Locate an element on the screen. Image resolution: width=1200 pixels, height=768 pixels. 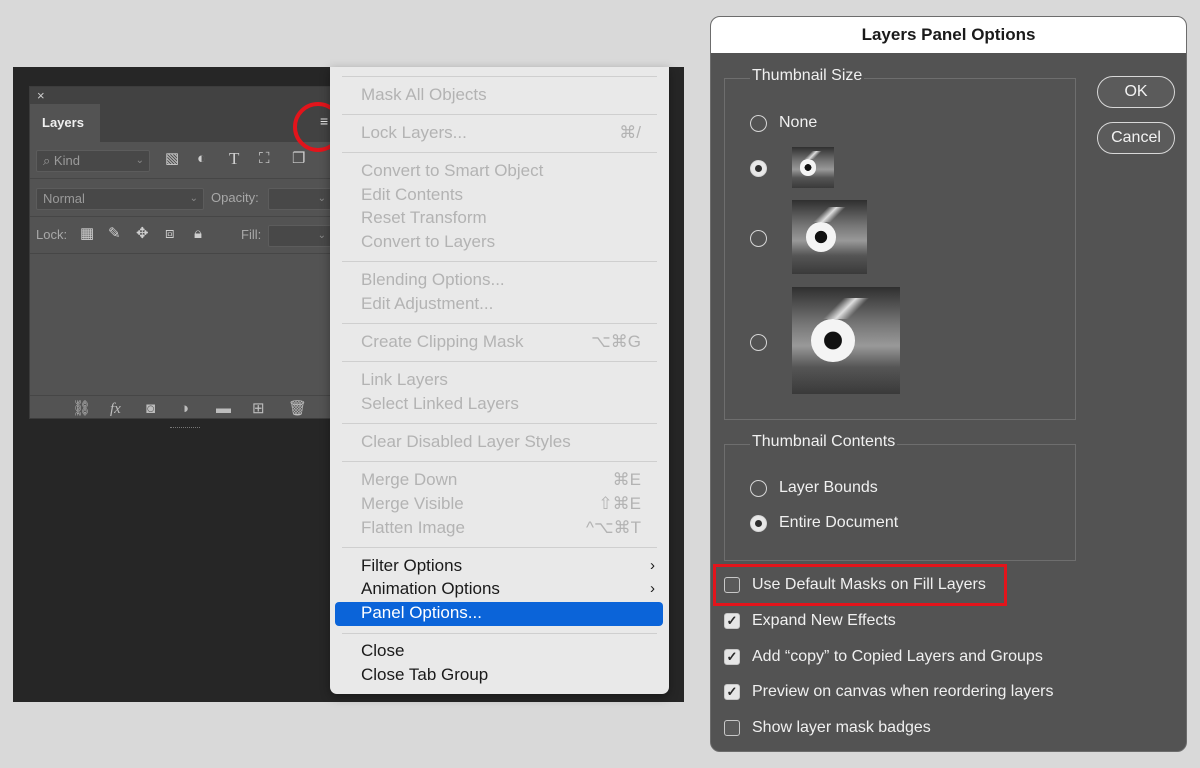
dialog-title: Layers Panel Options is located at coordinates (948, 35).